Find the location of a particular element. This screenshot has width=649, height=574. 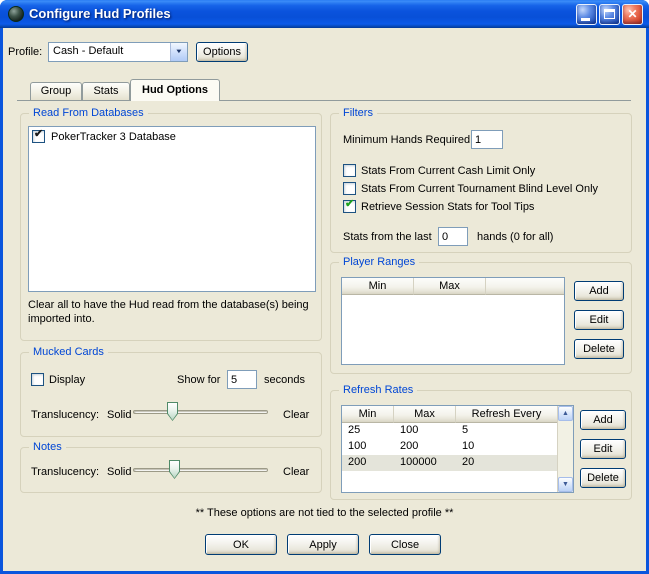

notes-group: Notes Translucency: Solid Clear is located at coordinates (171, 467).